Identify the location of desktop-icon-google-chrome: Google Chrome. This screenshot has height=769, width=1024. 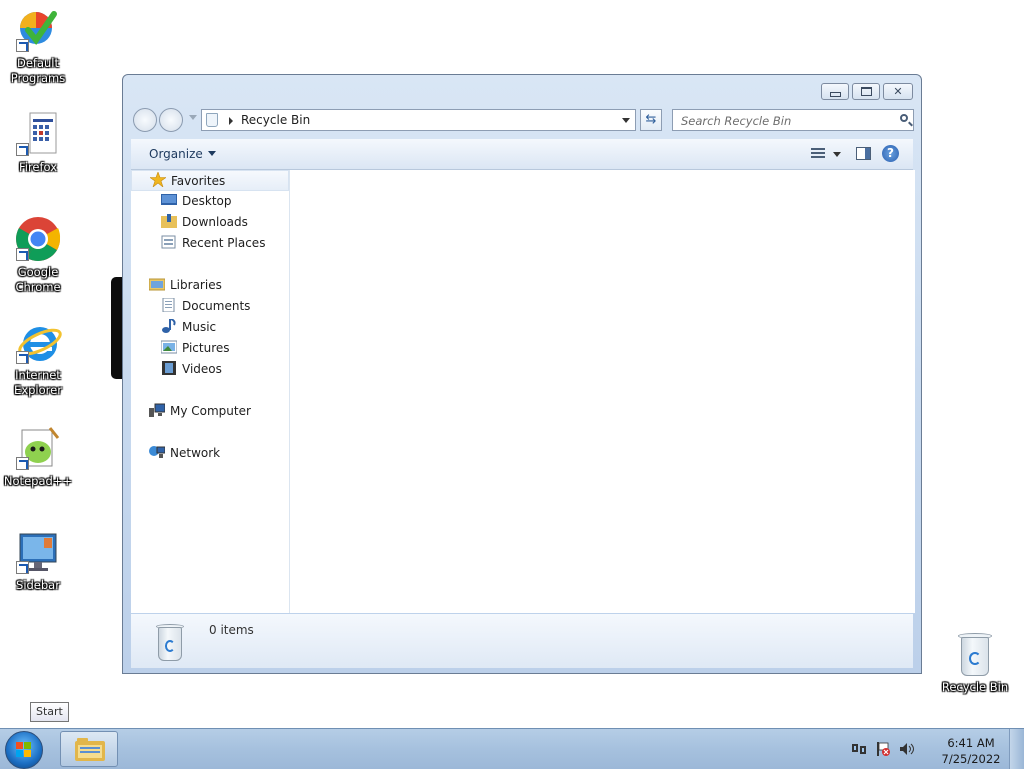
(38, 255).